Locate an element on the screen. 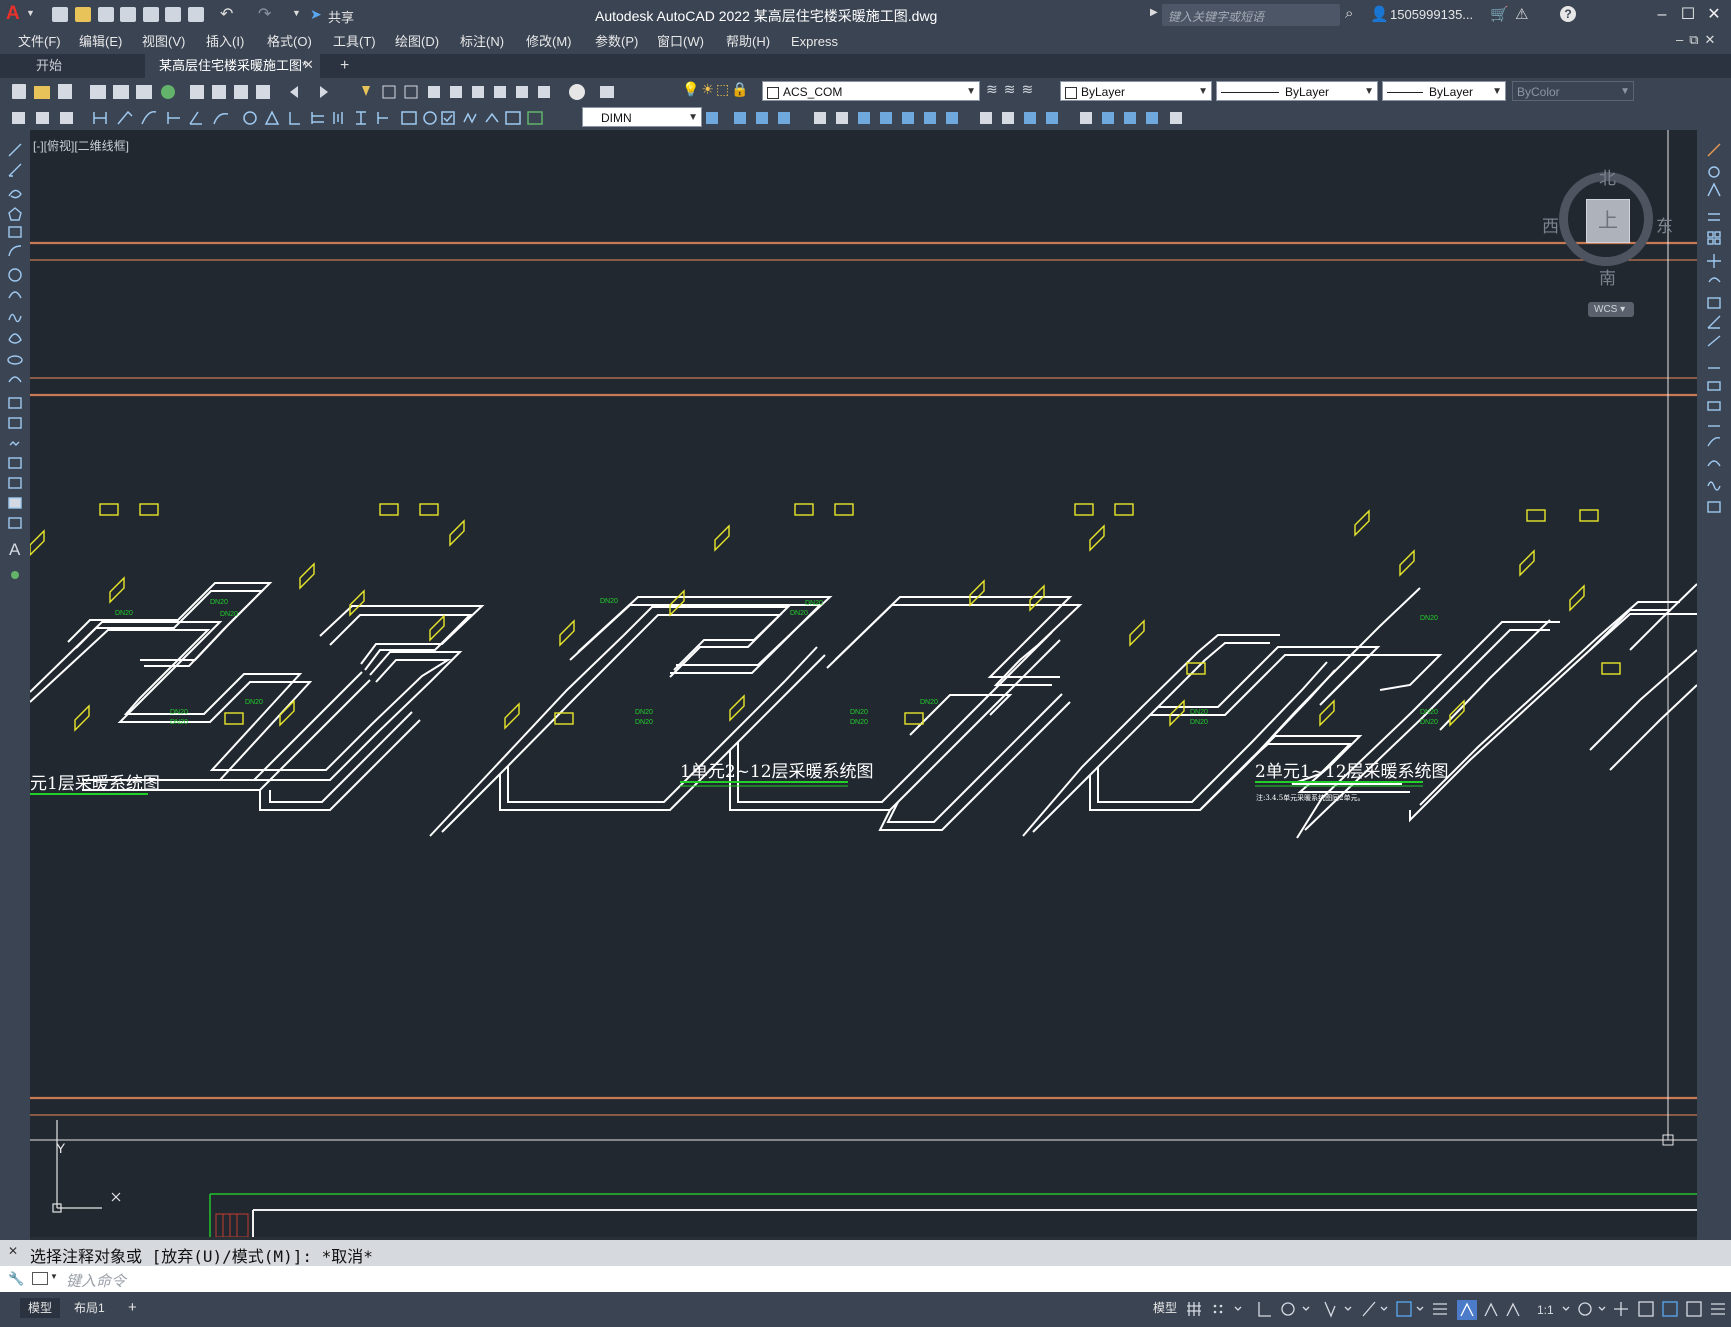  plot-icon is located at coordinates (196, 14).